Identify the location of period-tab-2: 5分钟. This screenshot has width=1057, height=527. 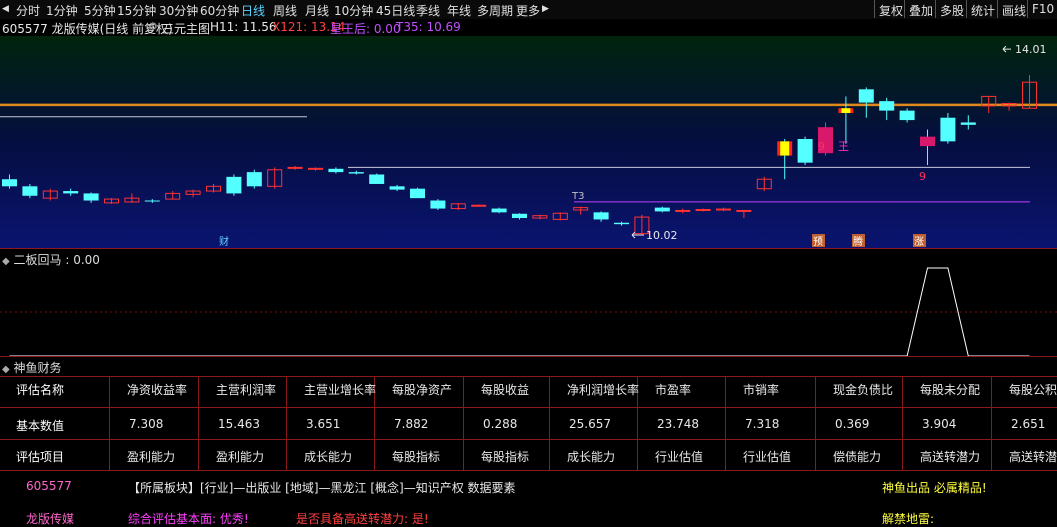
(100, 10).